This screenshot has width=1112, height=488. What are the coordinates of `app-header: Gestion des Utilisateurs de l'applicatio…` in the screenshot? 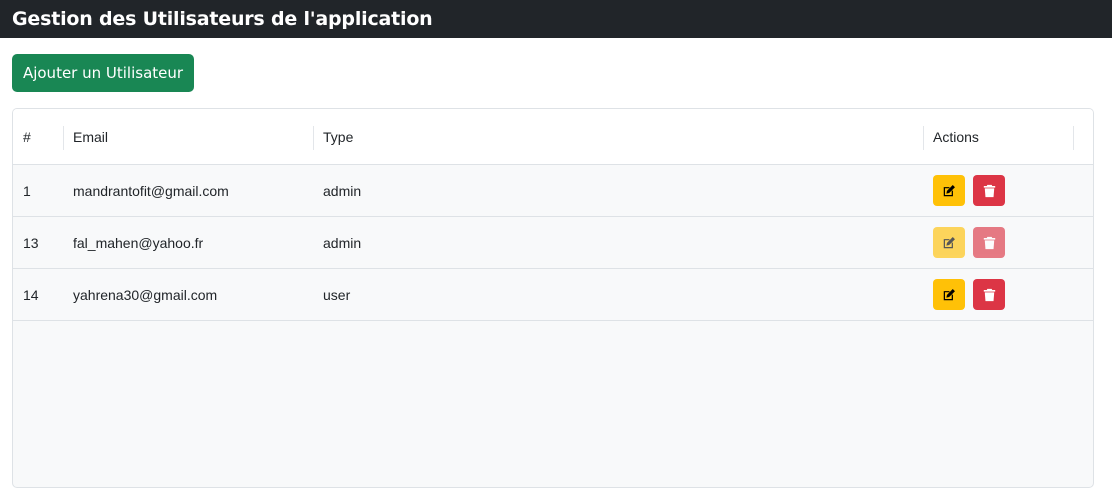 It's located at (556, 19).